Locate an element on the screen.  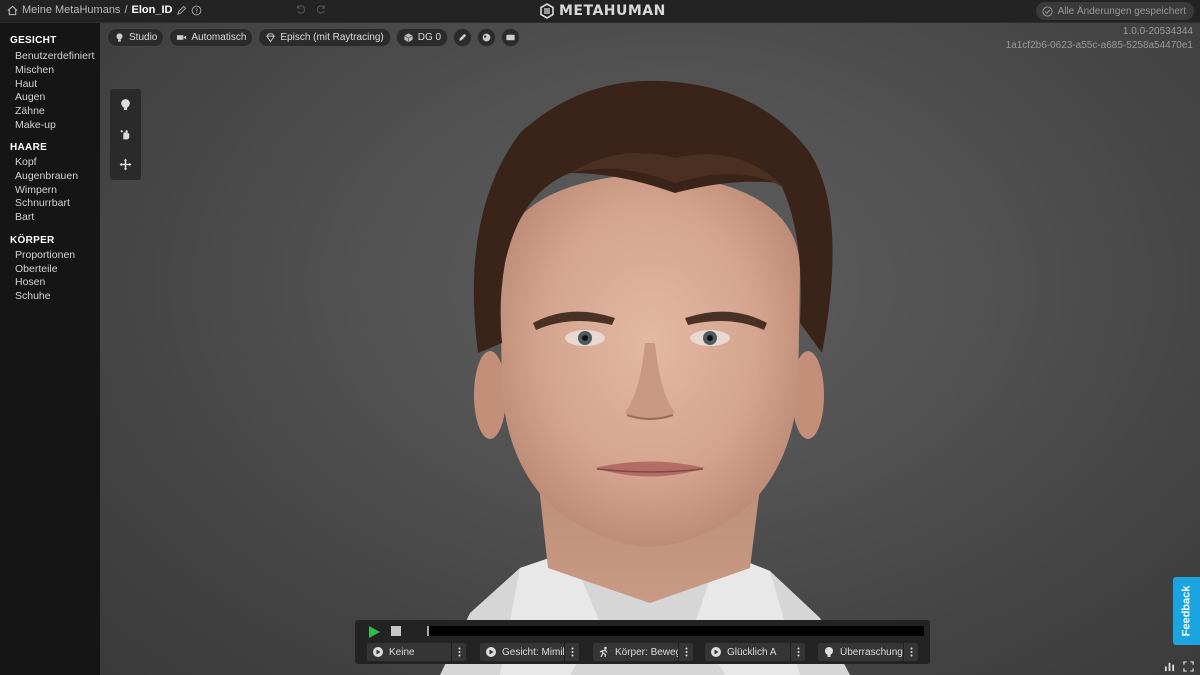
section-title-gesicht: GESICHT is located at coordinates (33, 40).